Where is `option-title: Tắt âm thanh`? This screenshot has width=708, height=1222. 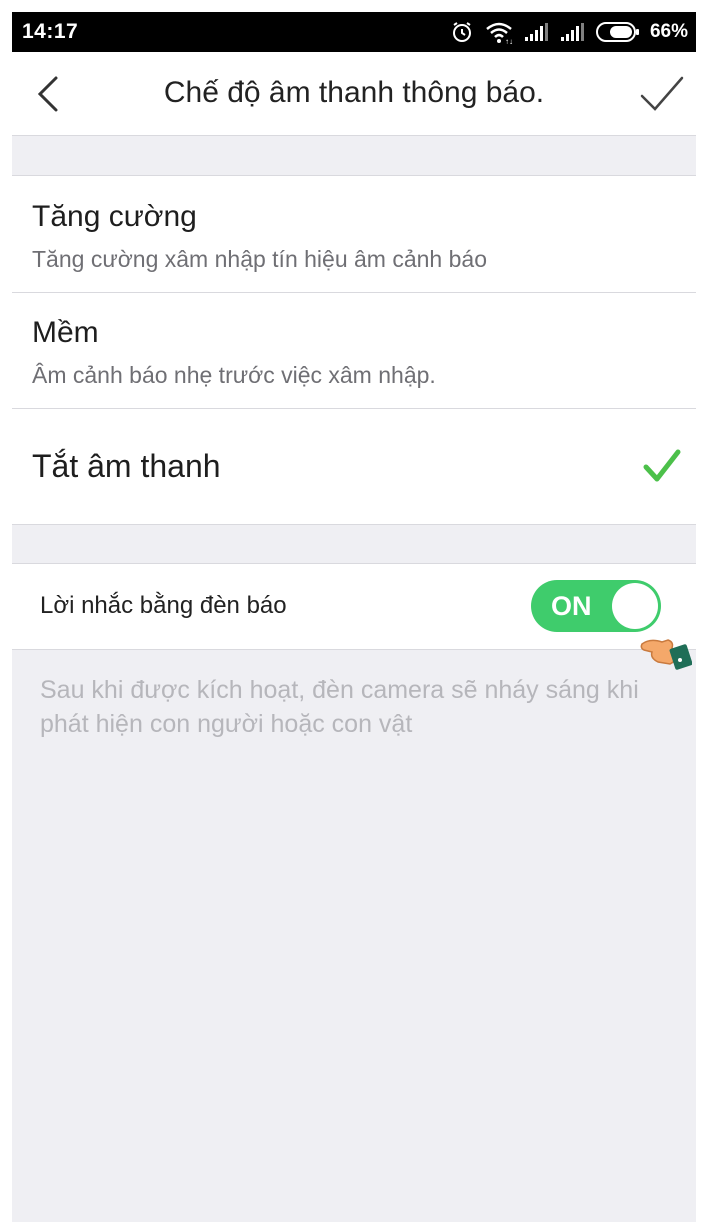
option-title: Tắt âm thanh is located at coordinates (126, 466).